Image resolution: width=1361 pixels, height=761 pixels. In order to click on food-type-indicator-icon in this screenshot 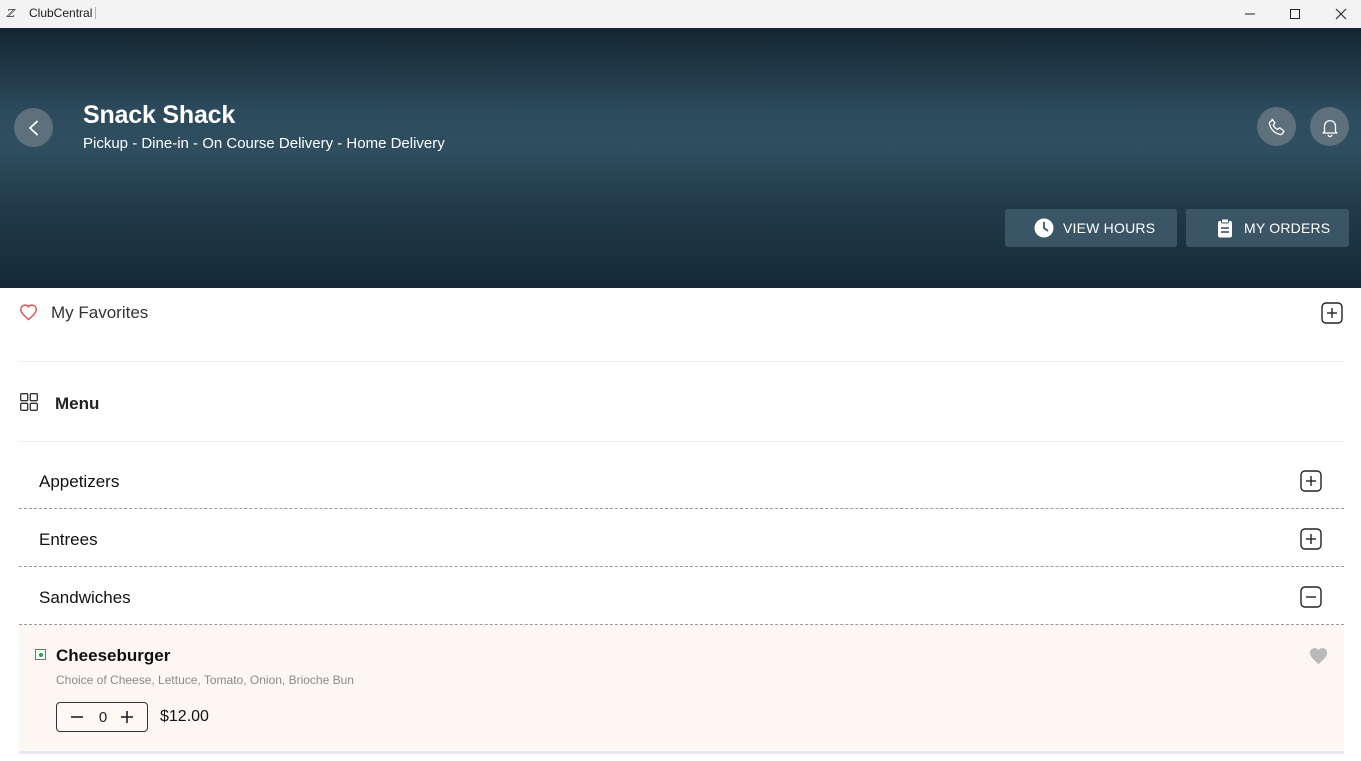, I will do `click(40, 654)`.